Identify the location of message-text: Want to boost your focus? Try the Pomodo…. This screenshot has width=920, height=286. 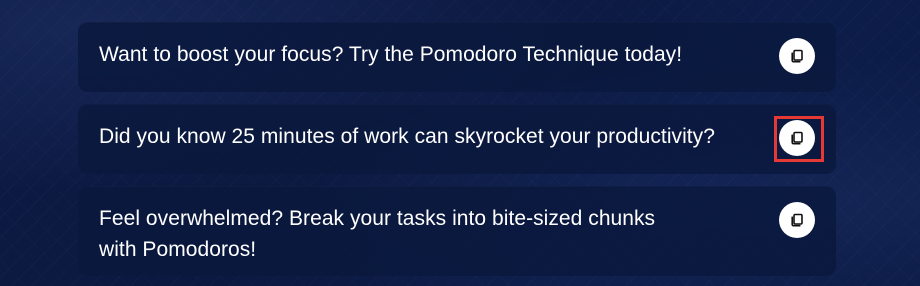
(391, 54).